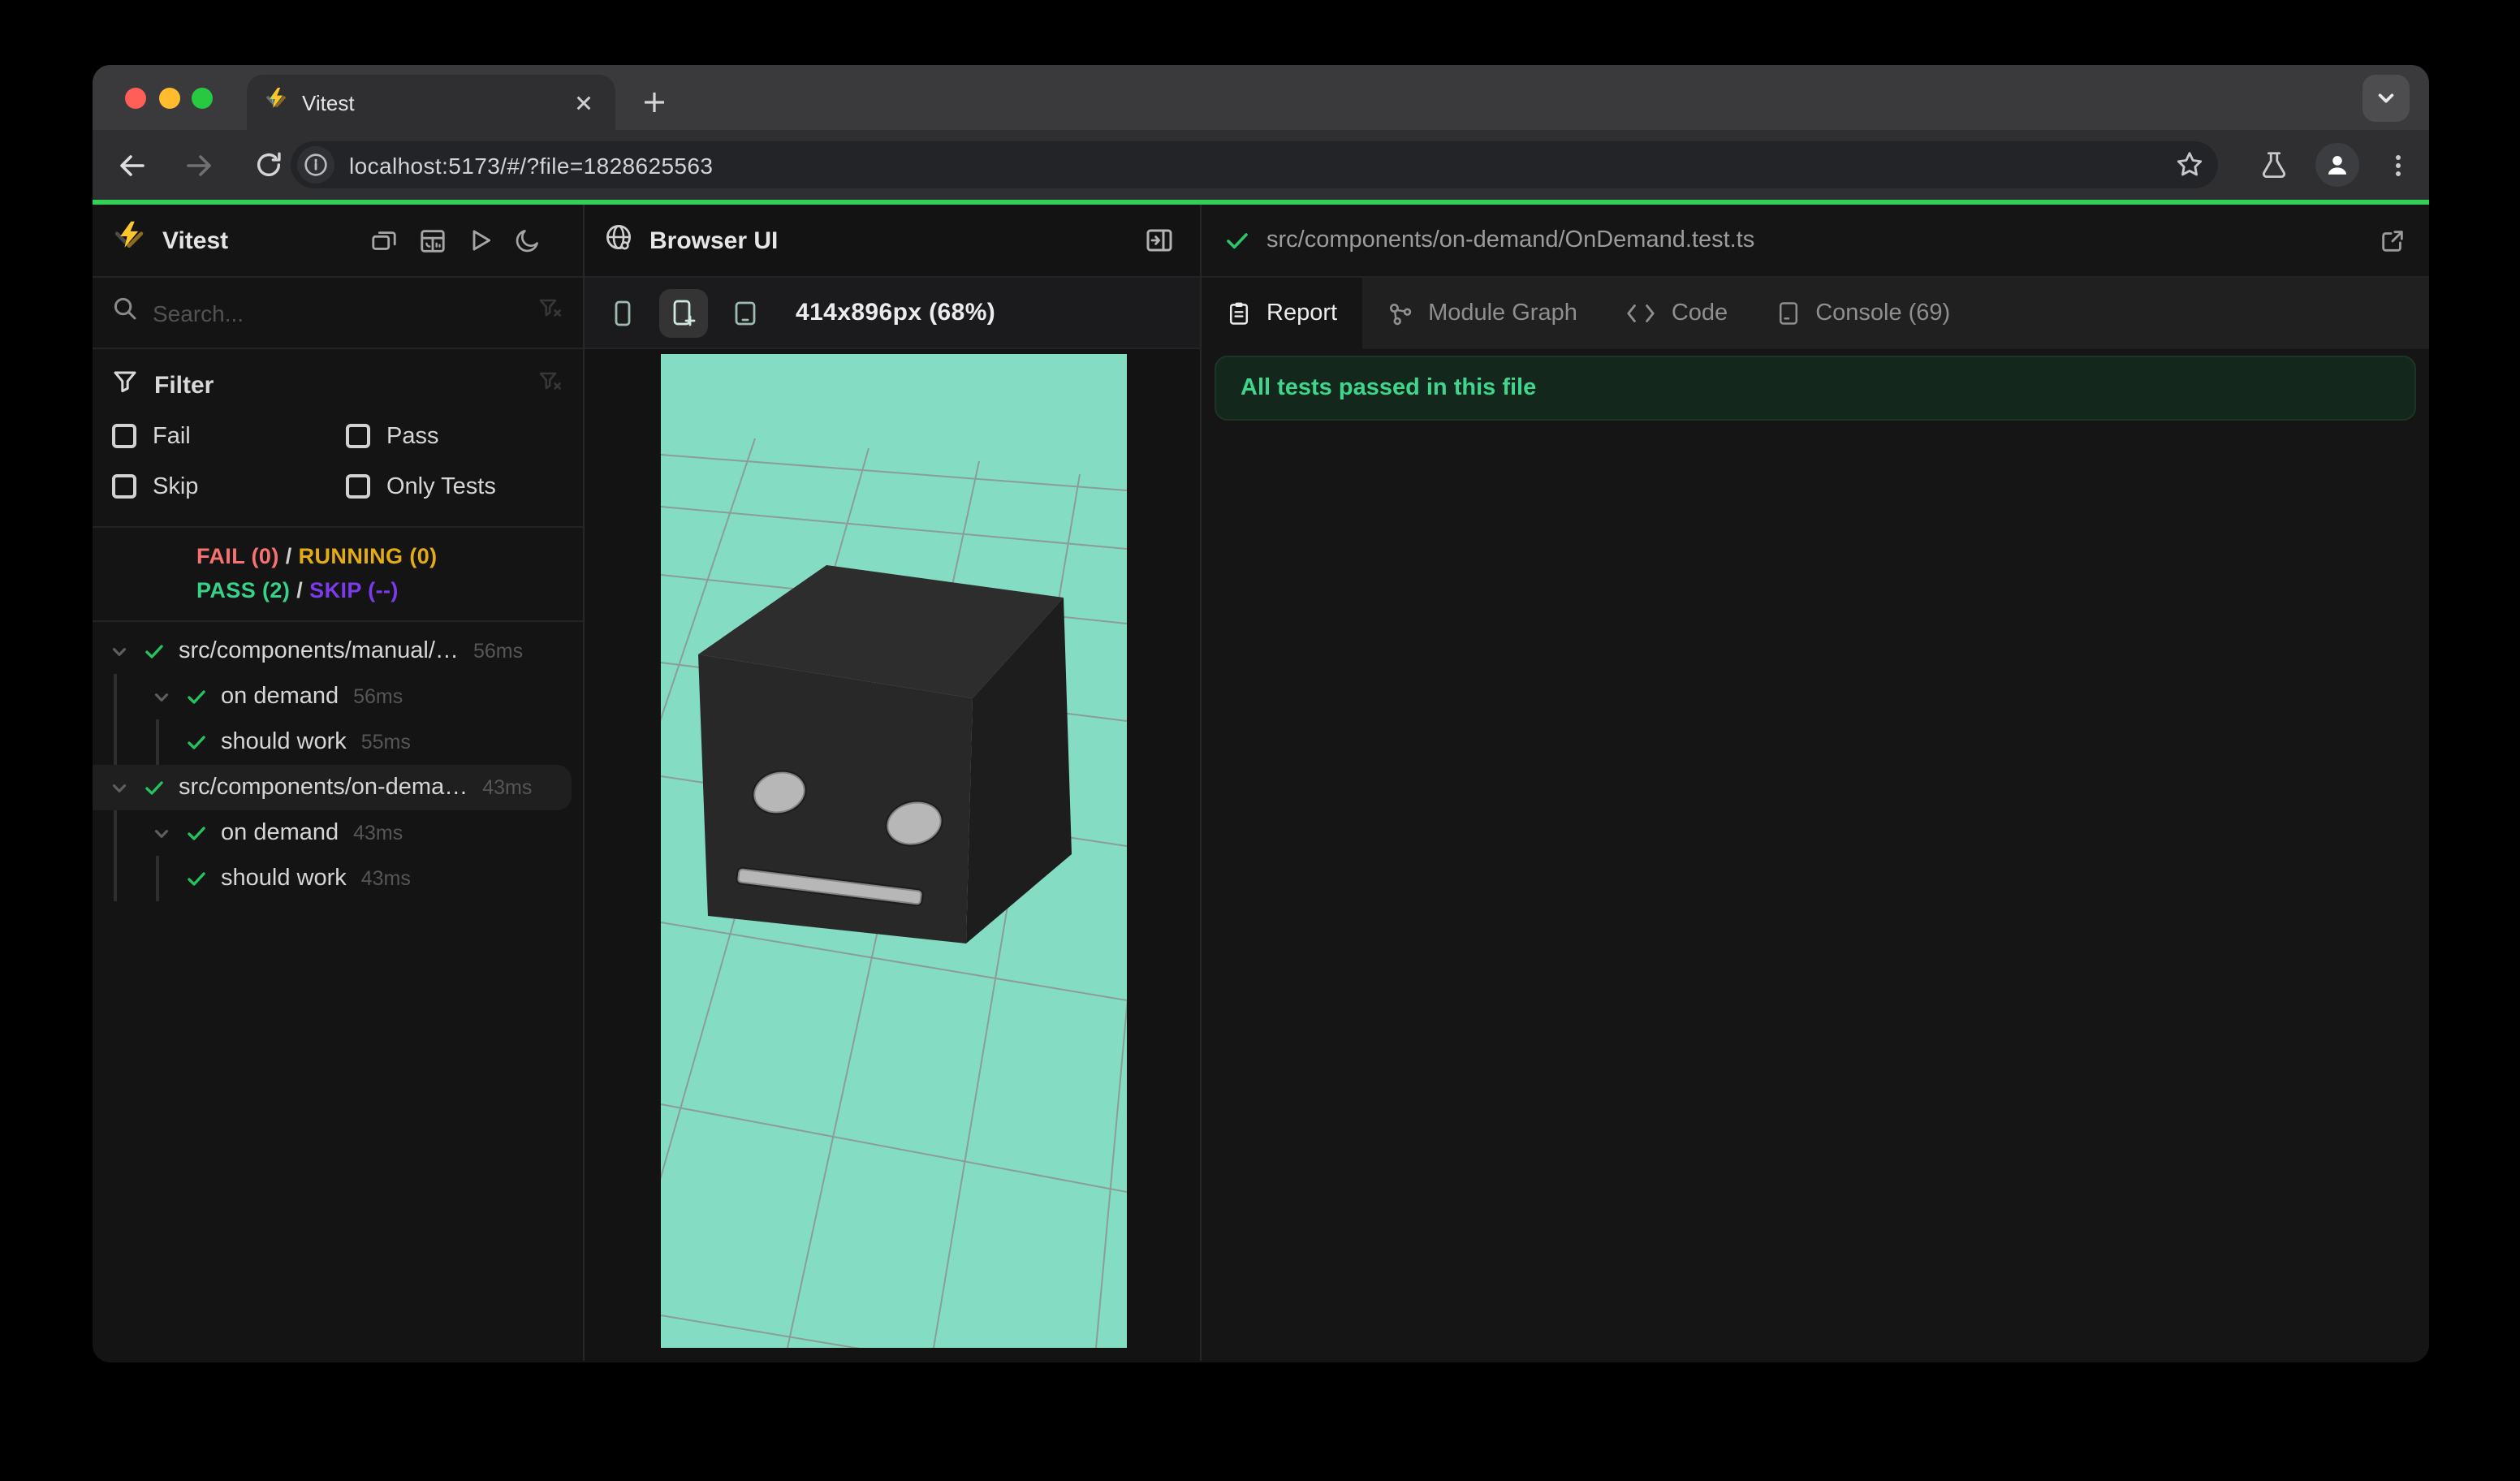  I want to click on url-bar: localhost:5173/#/?file=1828625563, so click(1254, 164).